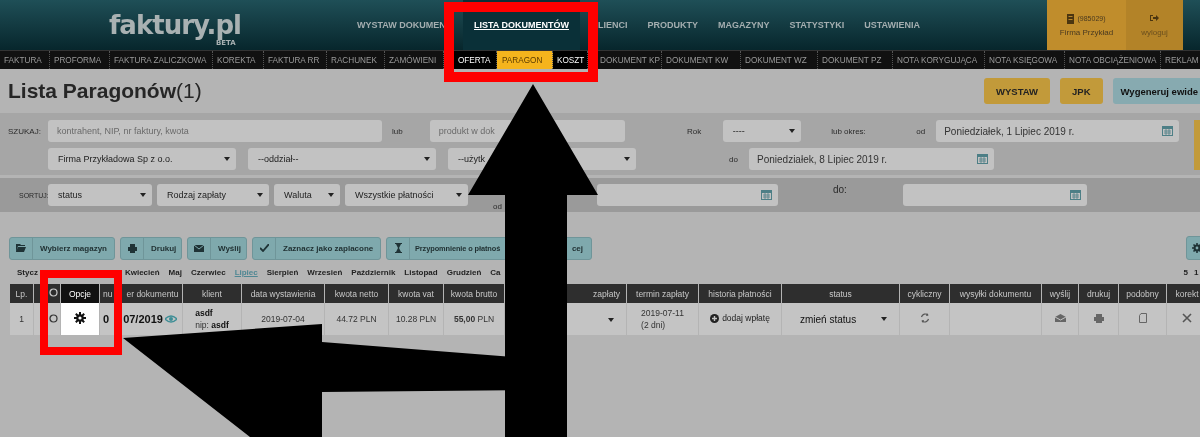 Image resolution: width=1200 pixels, height=437 pixels. What do you see at coordinates (25, 60) in the screenshot?
I see `document-type-tab: FAKTURA` at bounding box center [25, 60].